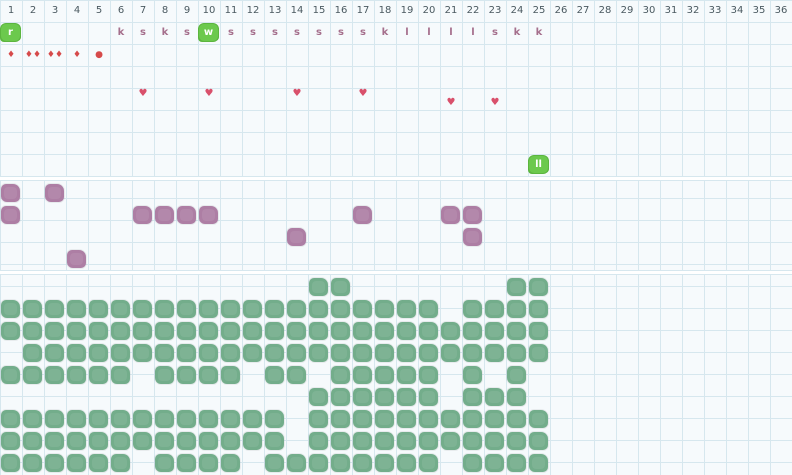 Image resolution: width=792 pixels, height=475 pixels. I want to click on label-chip: w, so click(208, 32).